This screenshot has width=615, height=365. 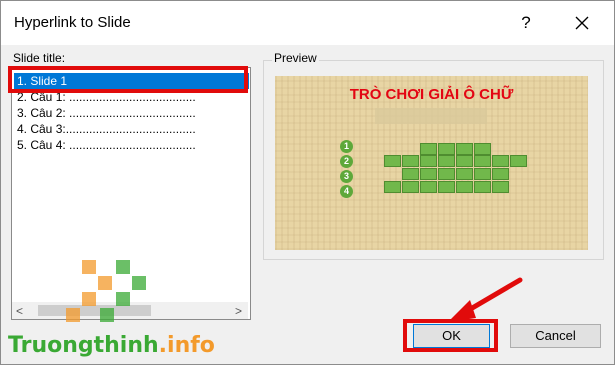 What do you see at coordinates (431, 116) in the screenshot?
I see `preview-title-bar` at bounding box center [431, 116].